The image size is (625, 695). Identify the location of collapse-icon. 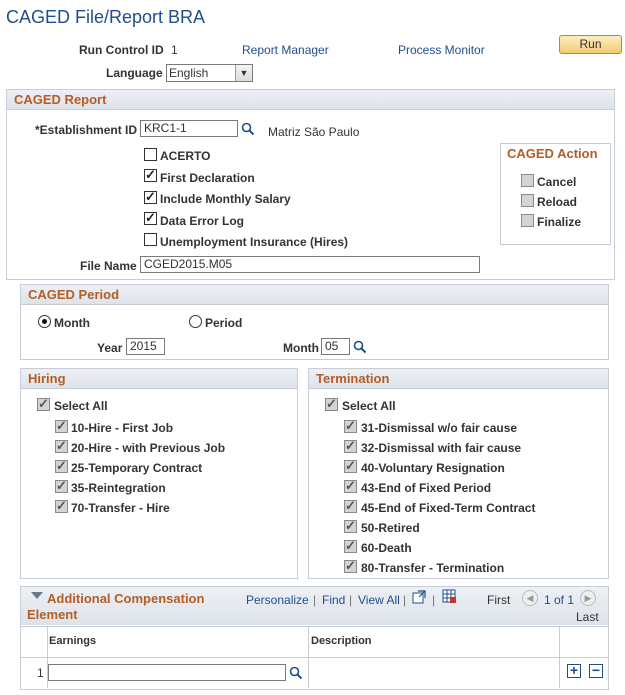
(37, 595).